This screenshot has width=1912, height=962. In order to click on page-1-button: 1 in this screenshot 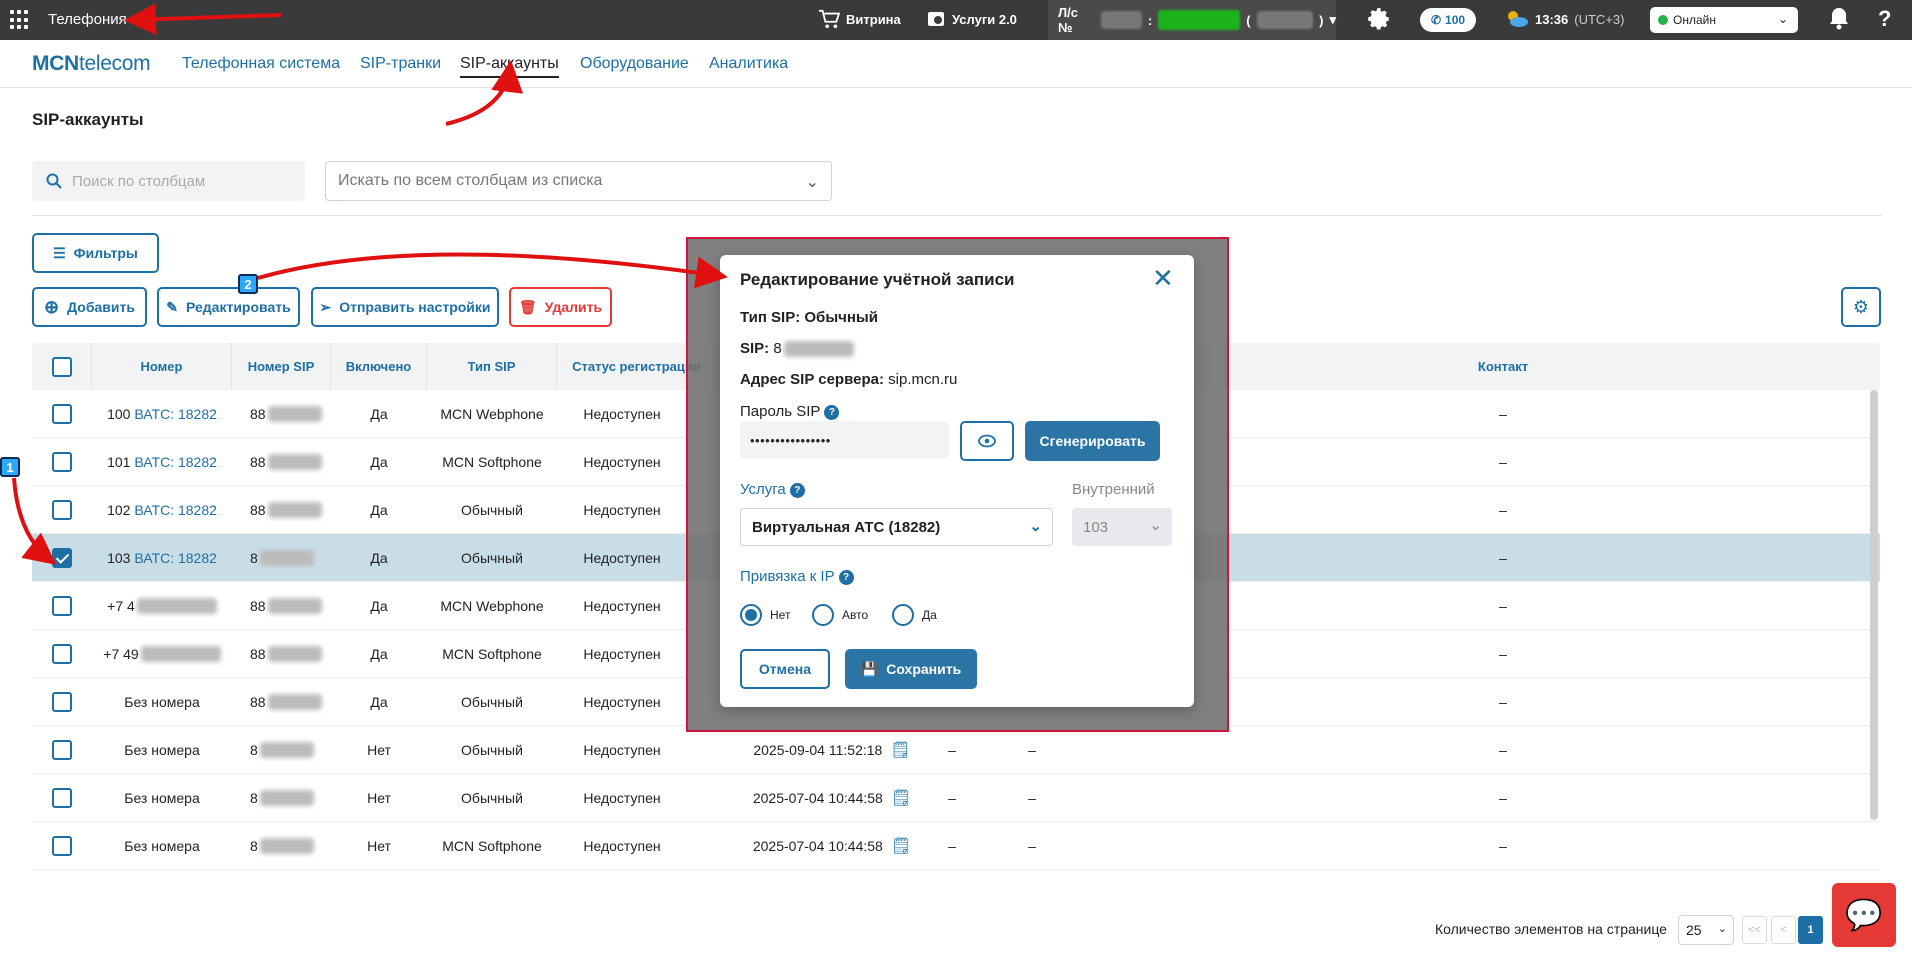, I will do `click(1810, 930)`.